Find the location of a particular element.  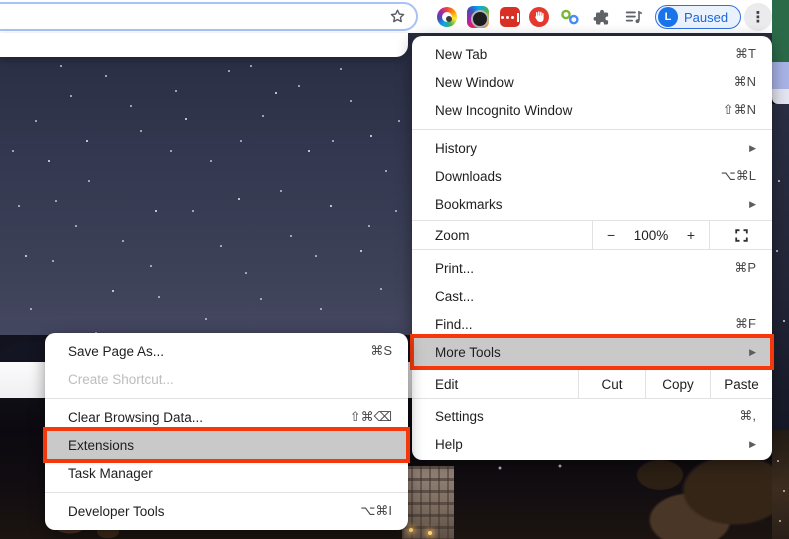

menu-item-new-tab: New Tab ⌘T is located at coordinates (592, 54).